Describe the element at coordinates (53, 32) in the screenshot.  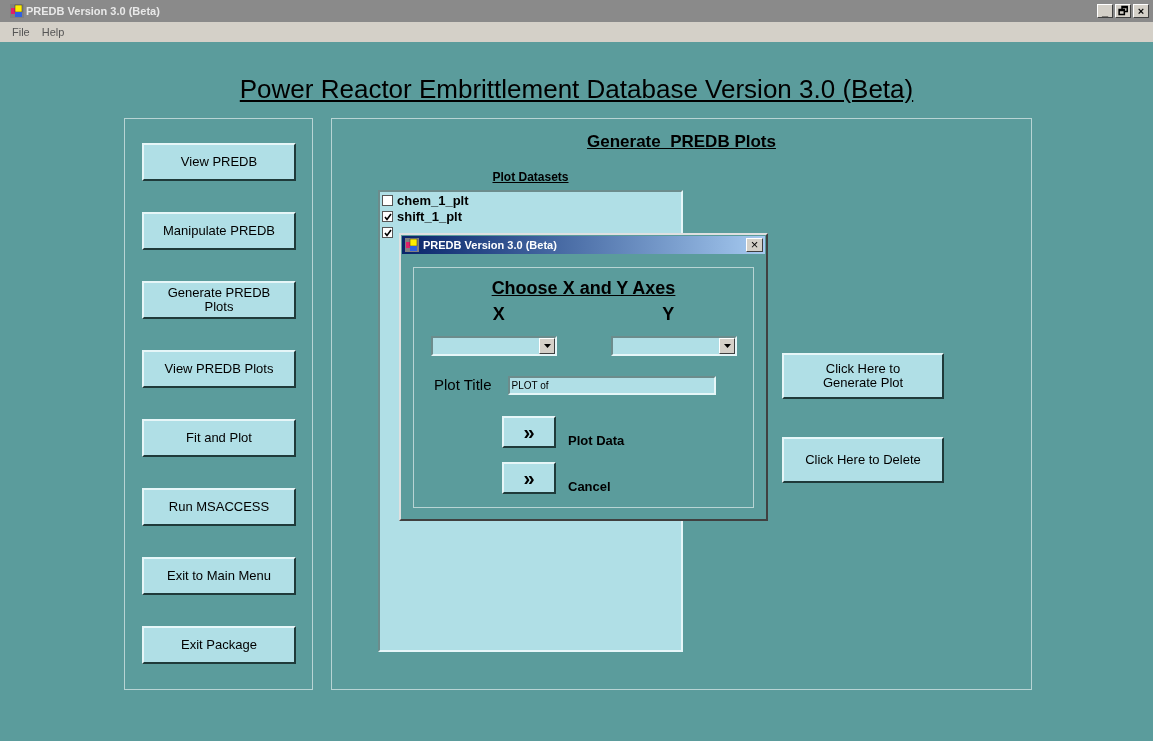
I see `menu-item: Help` at that location.